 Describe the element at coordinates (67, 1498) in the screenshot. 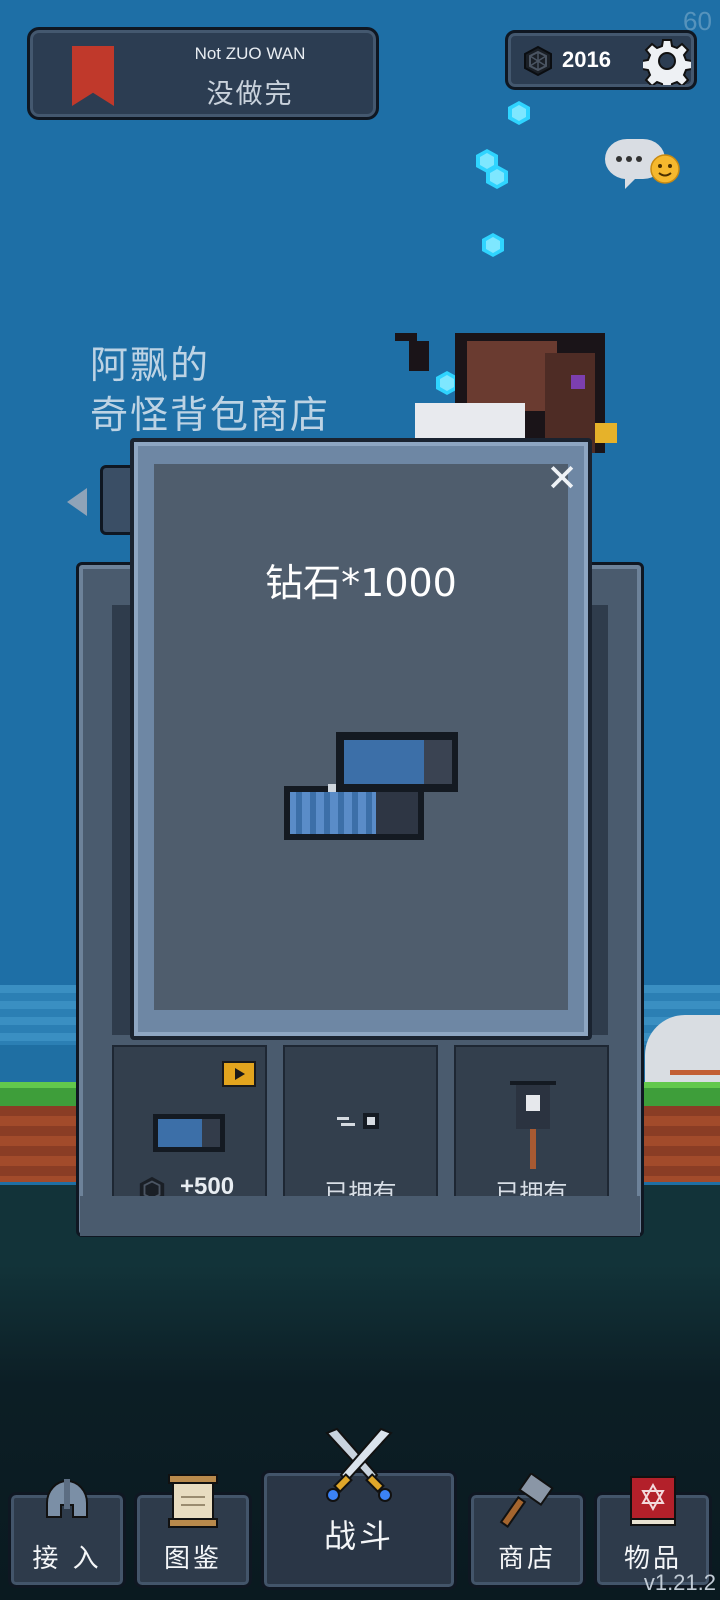

I see `helmet-icon` at that location.